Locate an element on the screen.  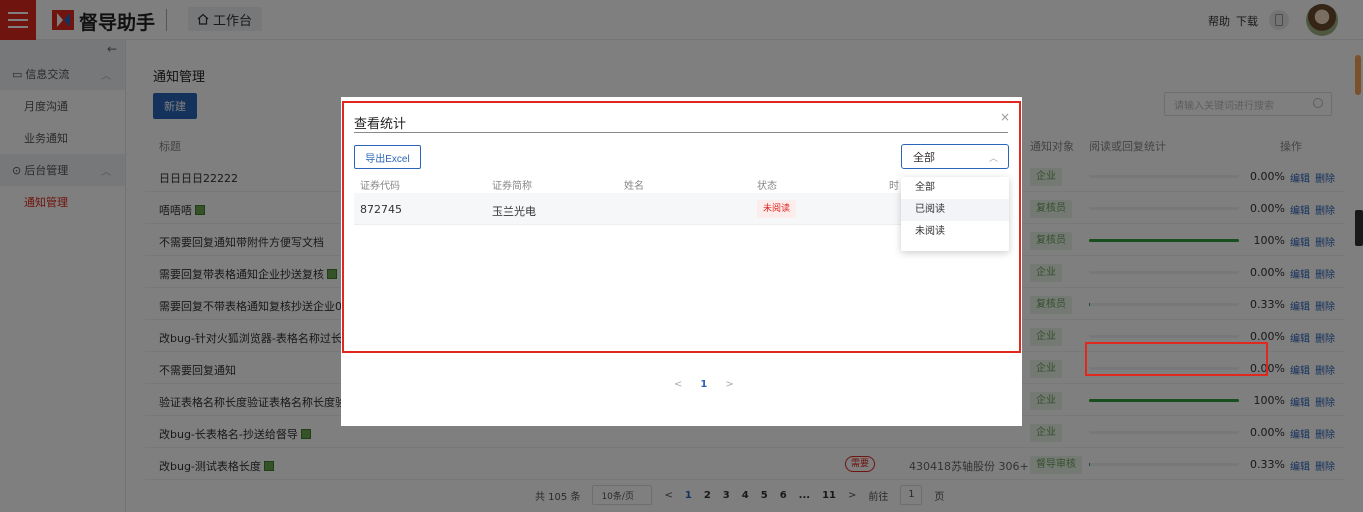
status-badge: 未阅读 is located at coordinates (777, 209).